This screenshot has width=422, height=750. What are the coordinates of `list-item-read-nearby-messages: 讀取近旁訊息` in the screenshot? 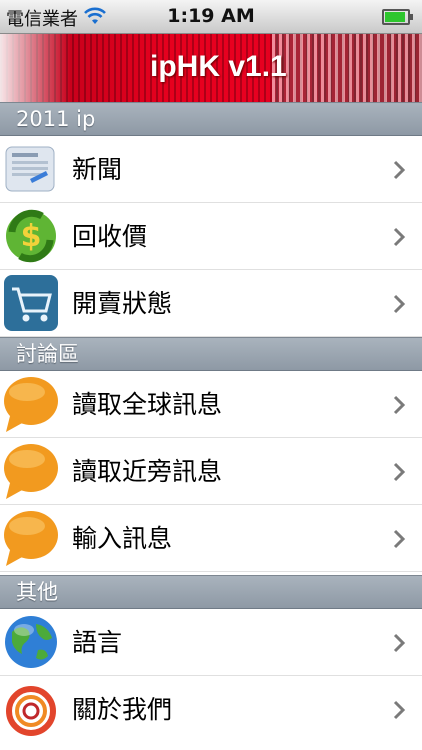 It's located at (211, 471).